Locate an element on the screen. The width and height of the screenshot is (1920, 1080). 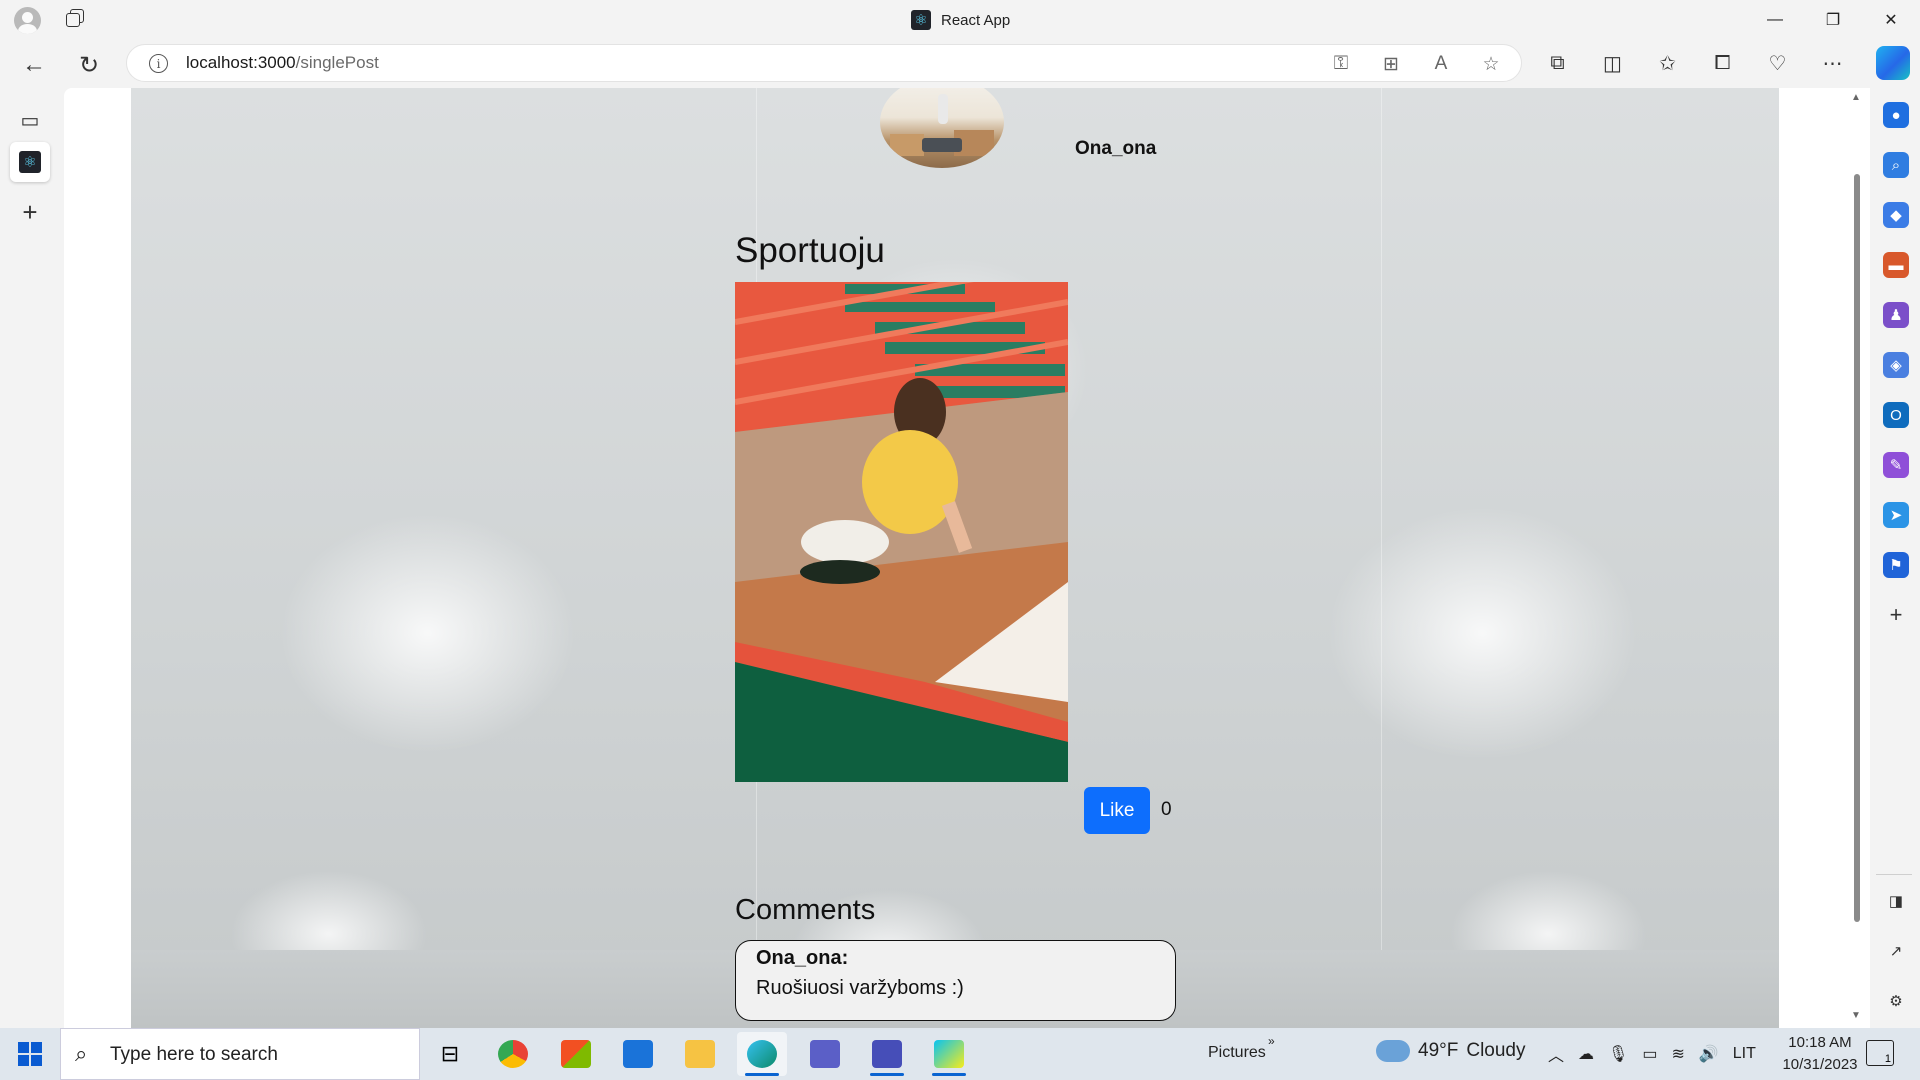
notification-center-icon: 1 is located at coordinates (1880, 1053).